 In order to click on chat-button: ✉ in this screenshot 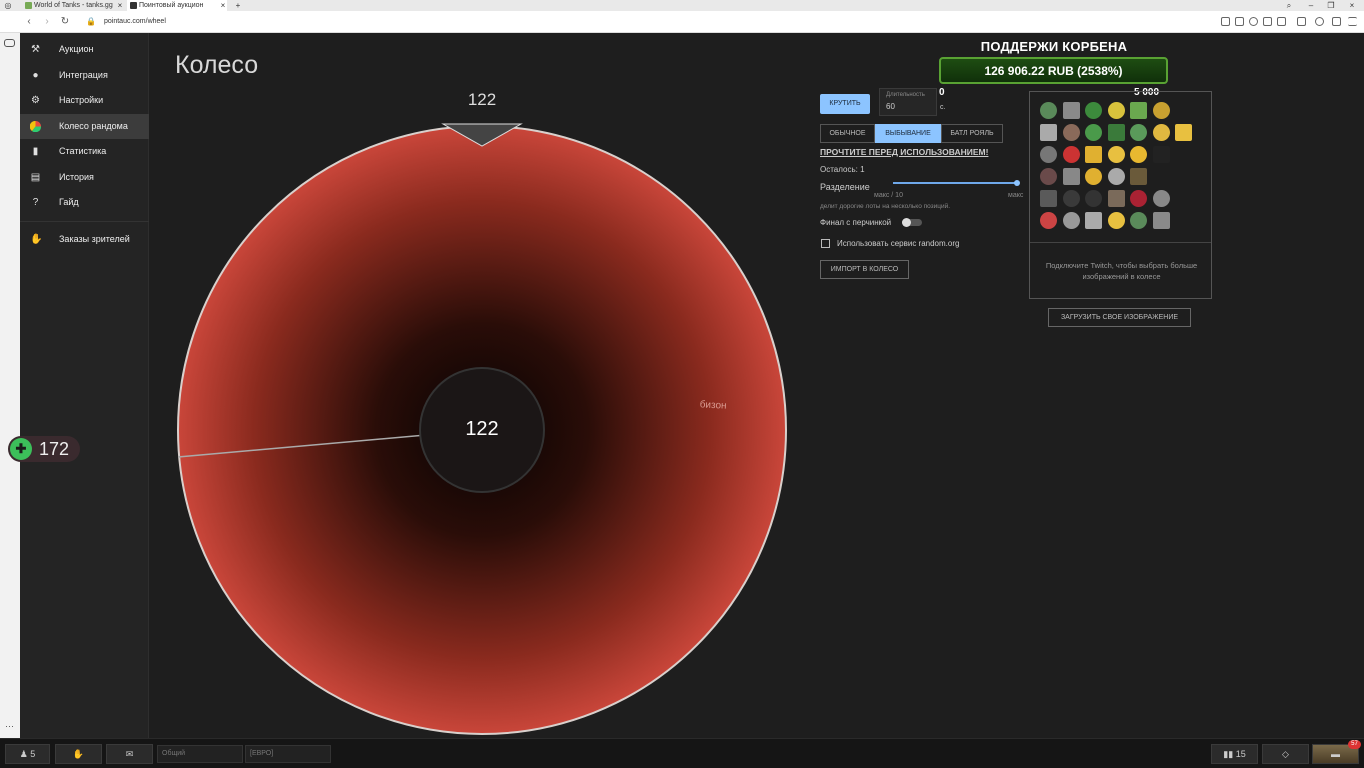, I will do `click(129, 754)`.